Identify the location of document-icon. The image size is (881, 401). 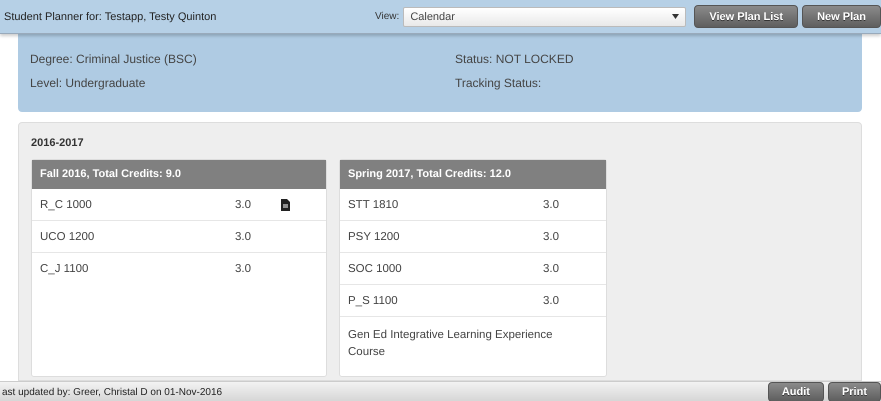
(285, 204).